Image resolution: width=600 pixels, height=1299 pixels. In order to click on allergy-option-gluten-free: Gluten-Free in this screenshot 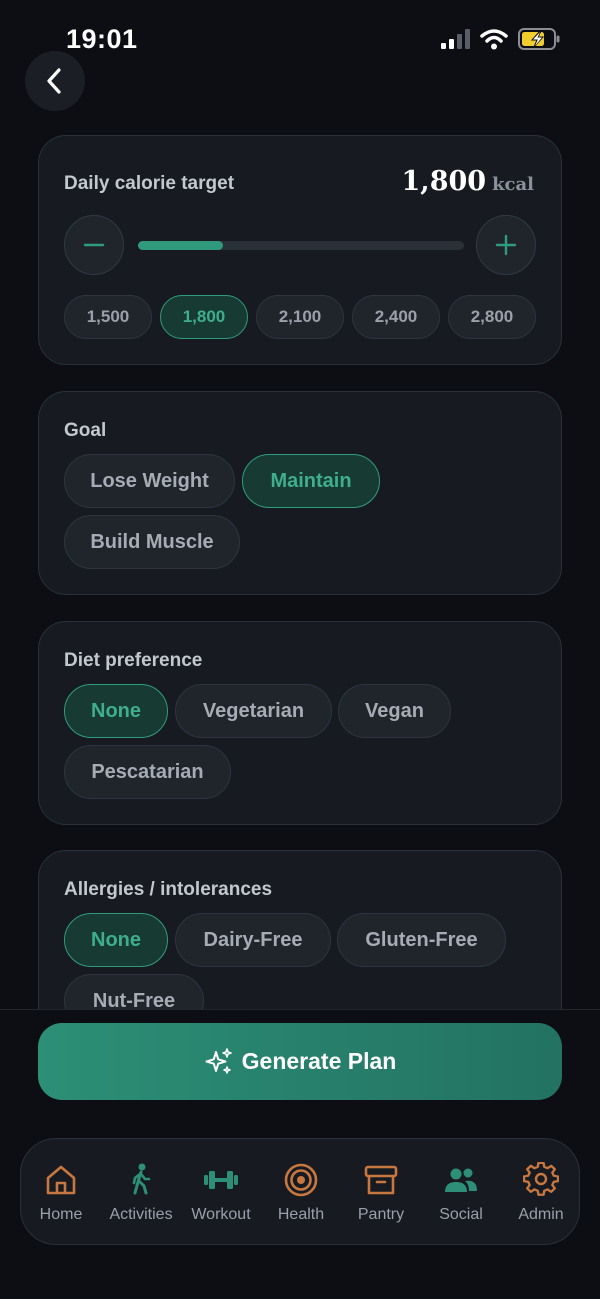, I will do `click(421, 940)`.